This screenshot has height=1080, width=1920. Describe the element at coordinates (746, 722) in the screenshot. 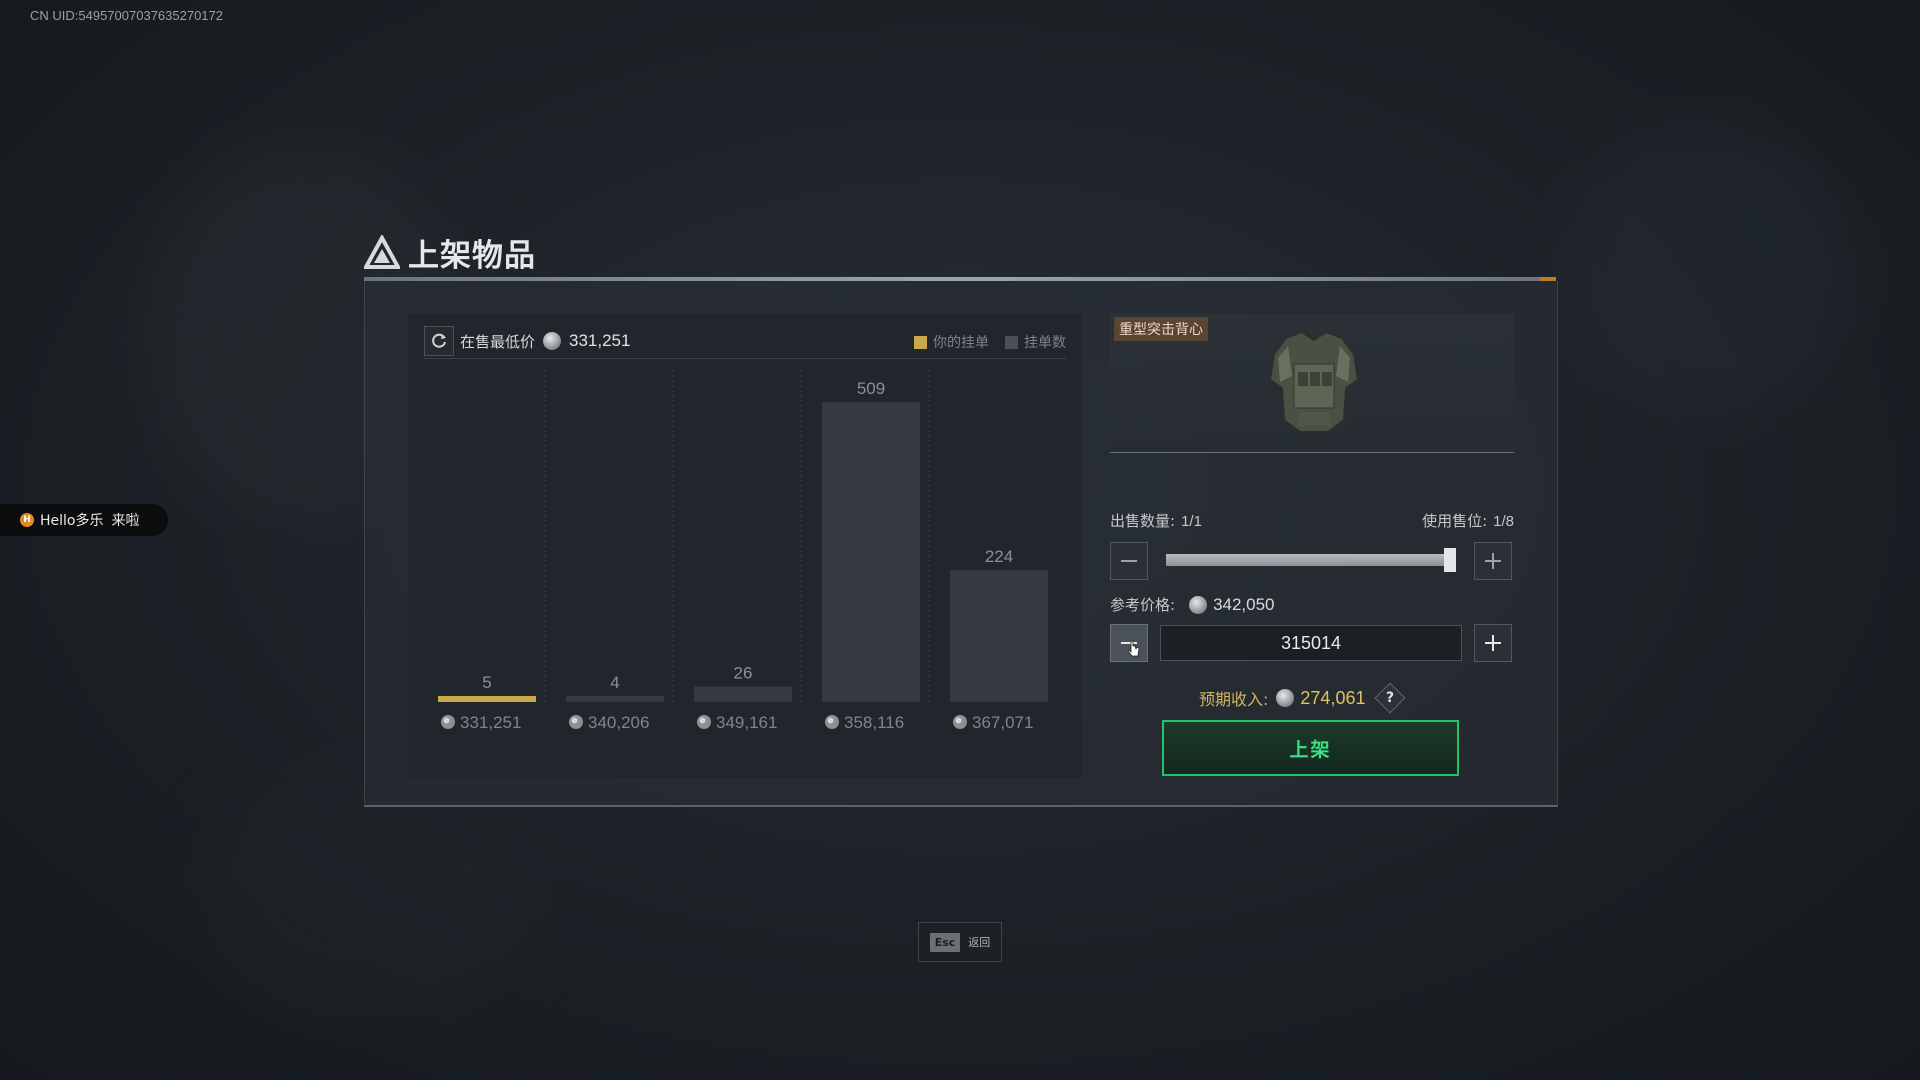

I see `bar-price-label: 349,161` at that location.